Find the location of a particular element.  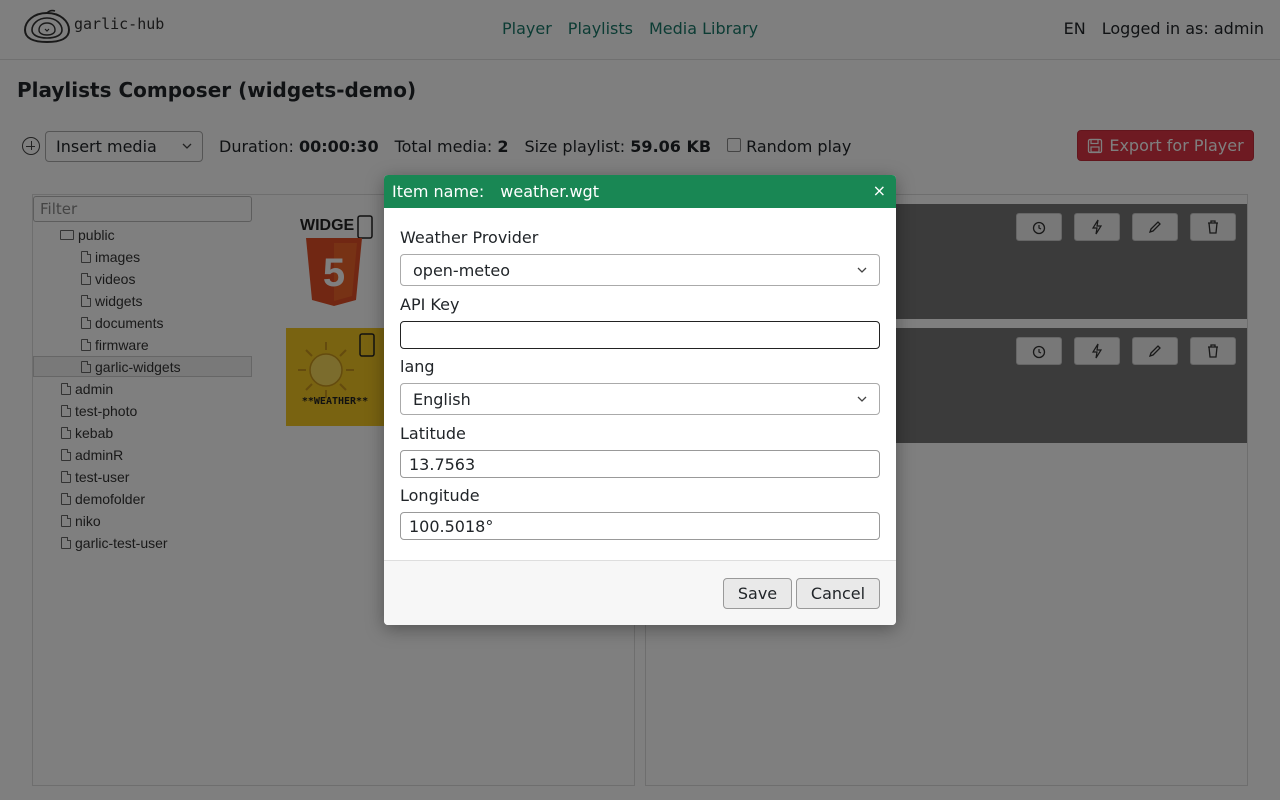

lang-value: English is located at coordinates (442, 399).